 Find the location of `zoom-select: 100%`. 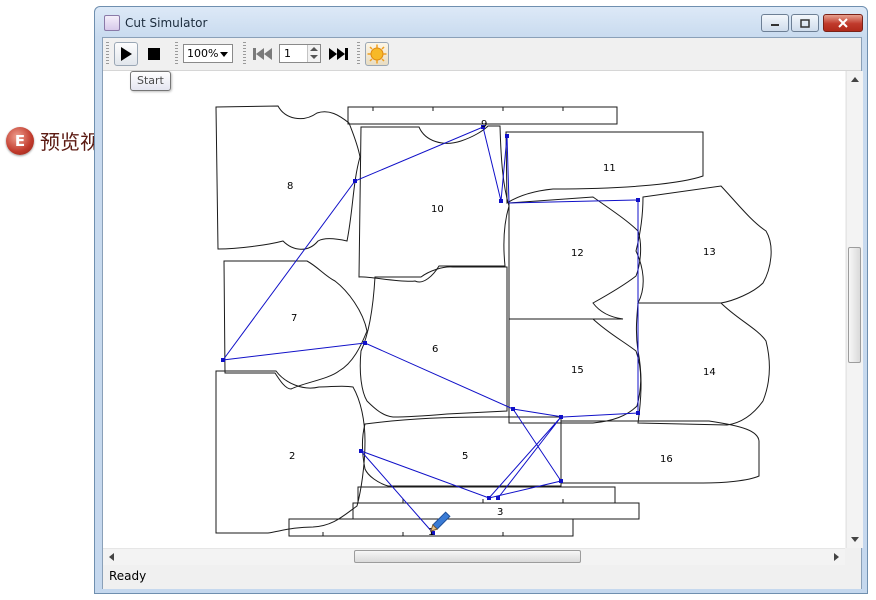

zoom-select: 100% is located at coordinates (208, 53).